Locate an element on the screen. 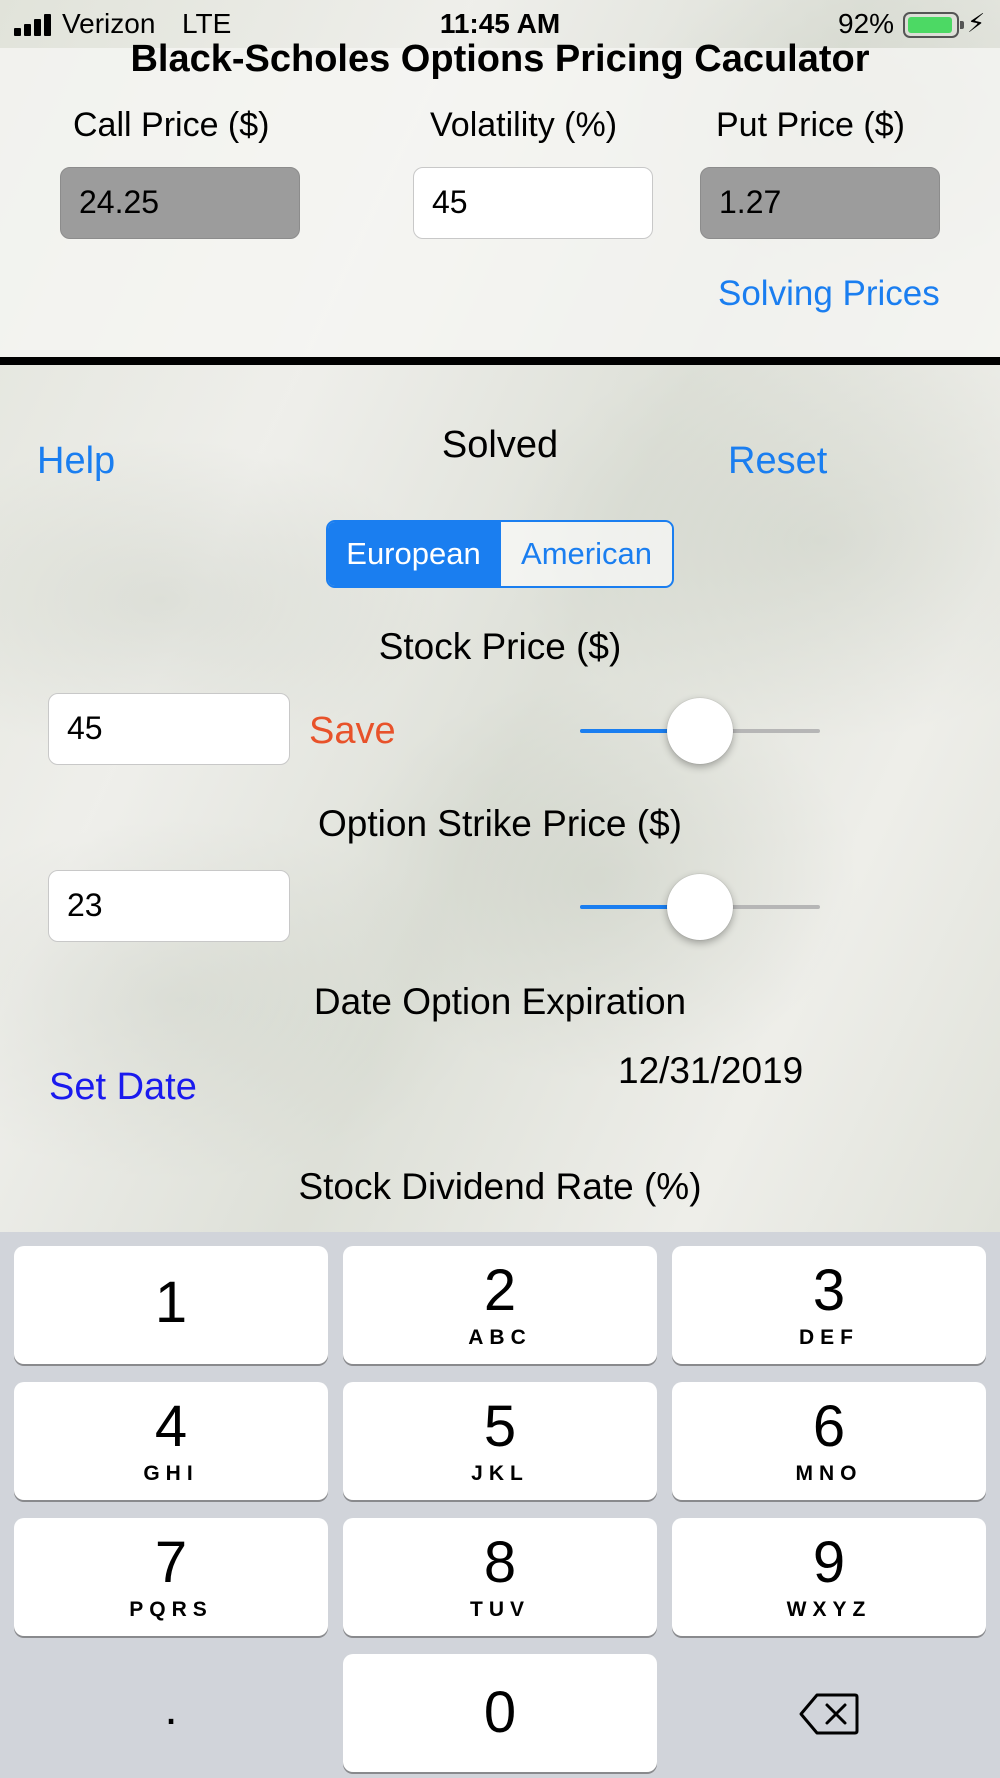  put-price-field: 1.27 is located at coordinates (820, 203).